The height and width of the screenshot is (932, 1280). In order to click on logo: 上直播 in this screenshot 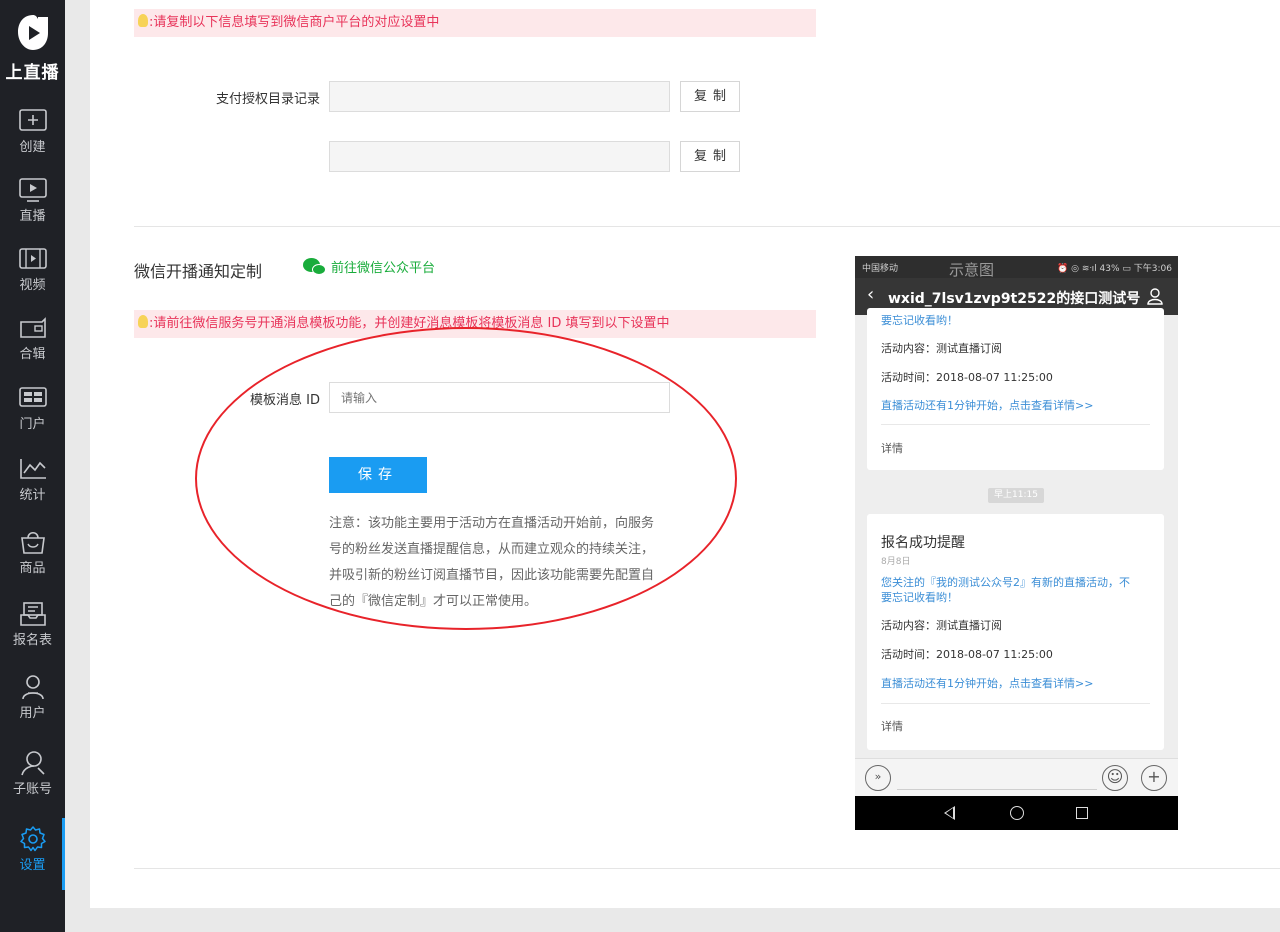, I will do `click(32, 48)`.